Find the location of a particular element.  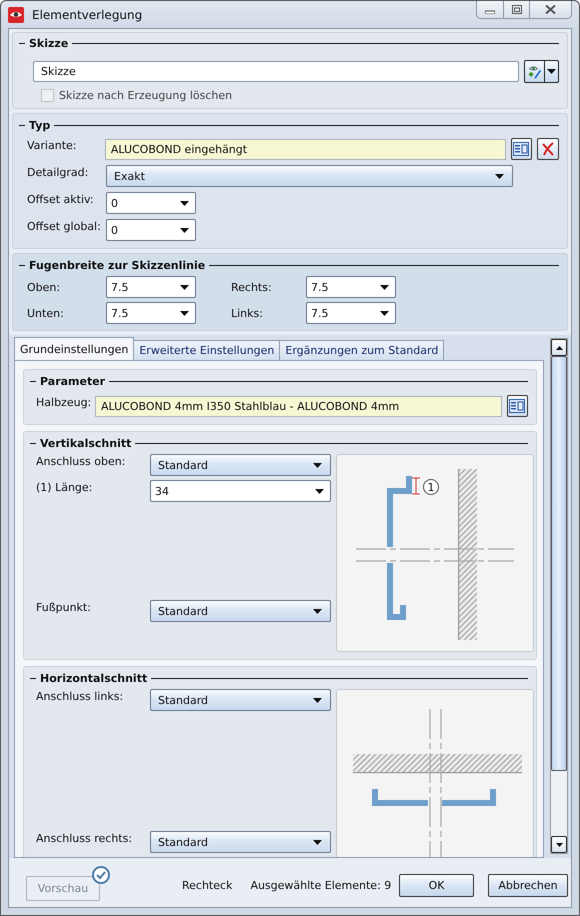

maximize-button is located at coordinates (516, 9).